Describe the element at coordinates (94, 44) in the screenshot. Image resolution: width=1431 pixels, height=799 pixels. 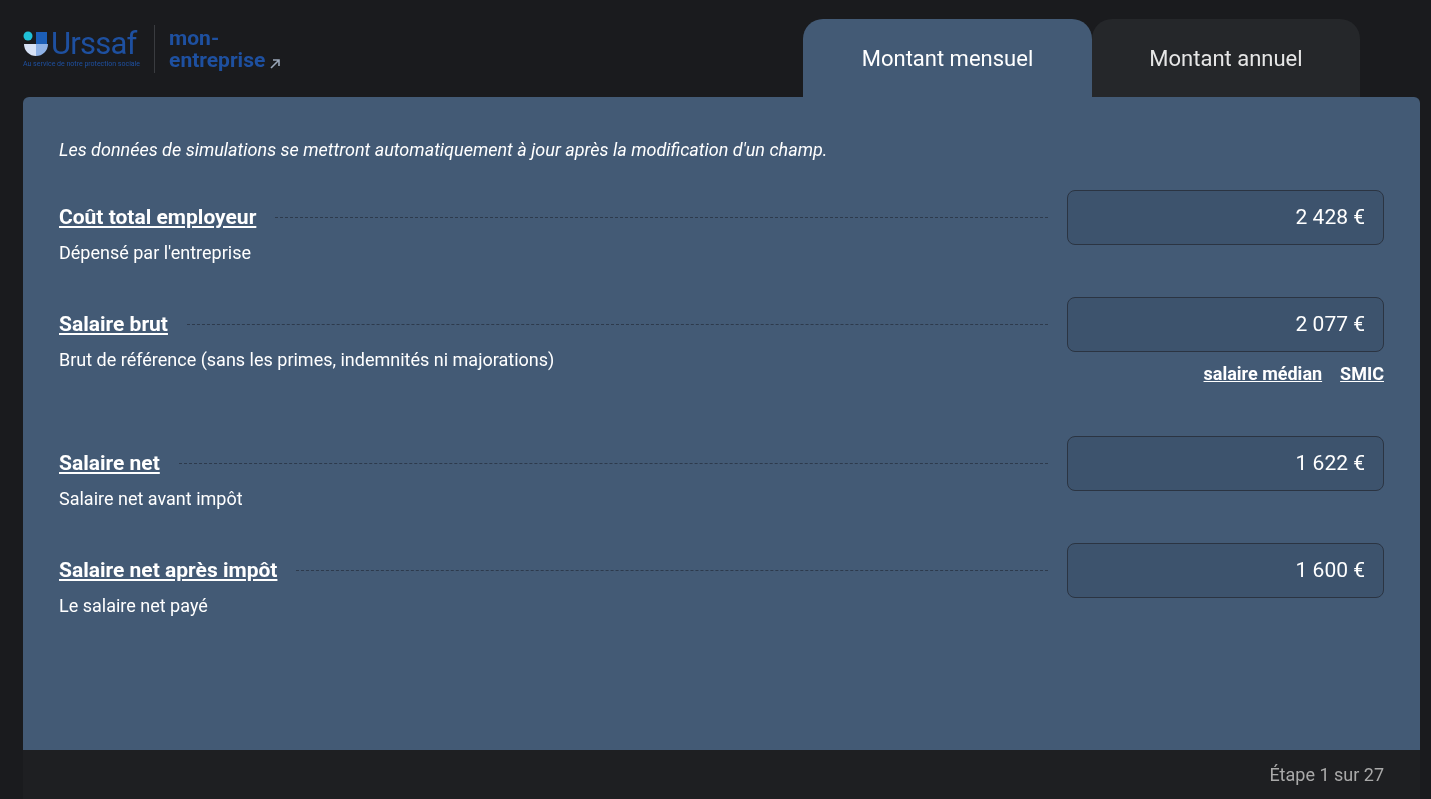
I see `brand-name: Urssaf` at that location.